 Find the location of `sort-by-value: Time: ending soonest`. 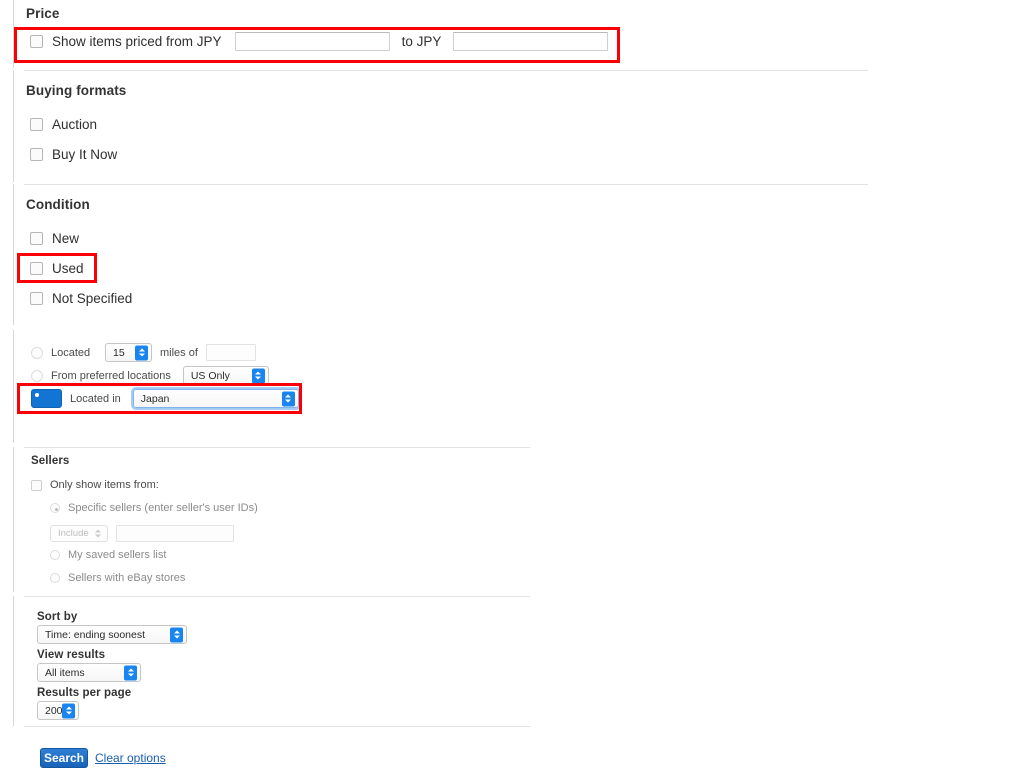

sort-by-value: Time: ending soonest is located at coordinates (95, 634).